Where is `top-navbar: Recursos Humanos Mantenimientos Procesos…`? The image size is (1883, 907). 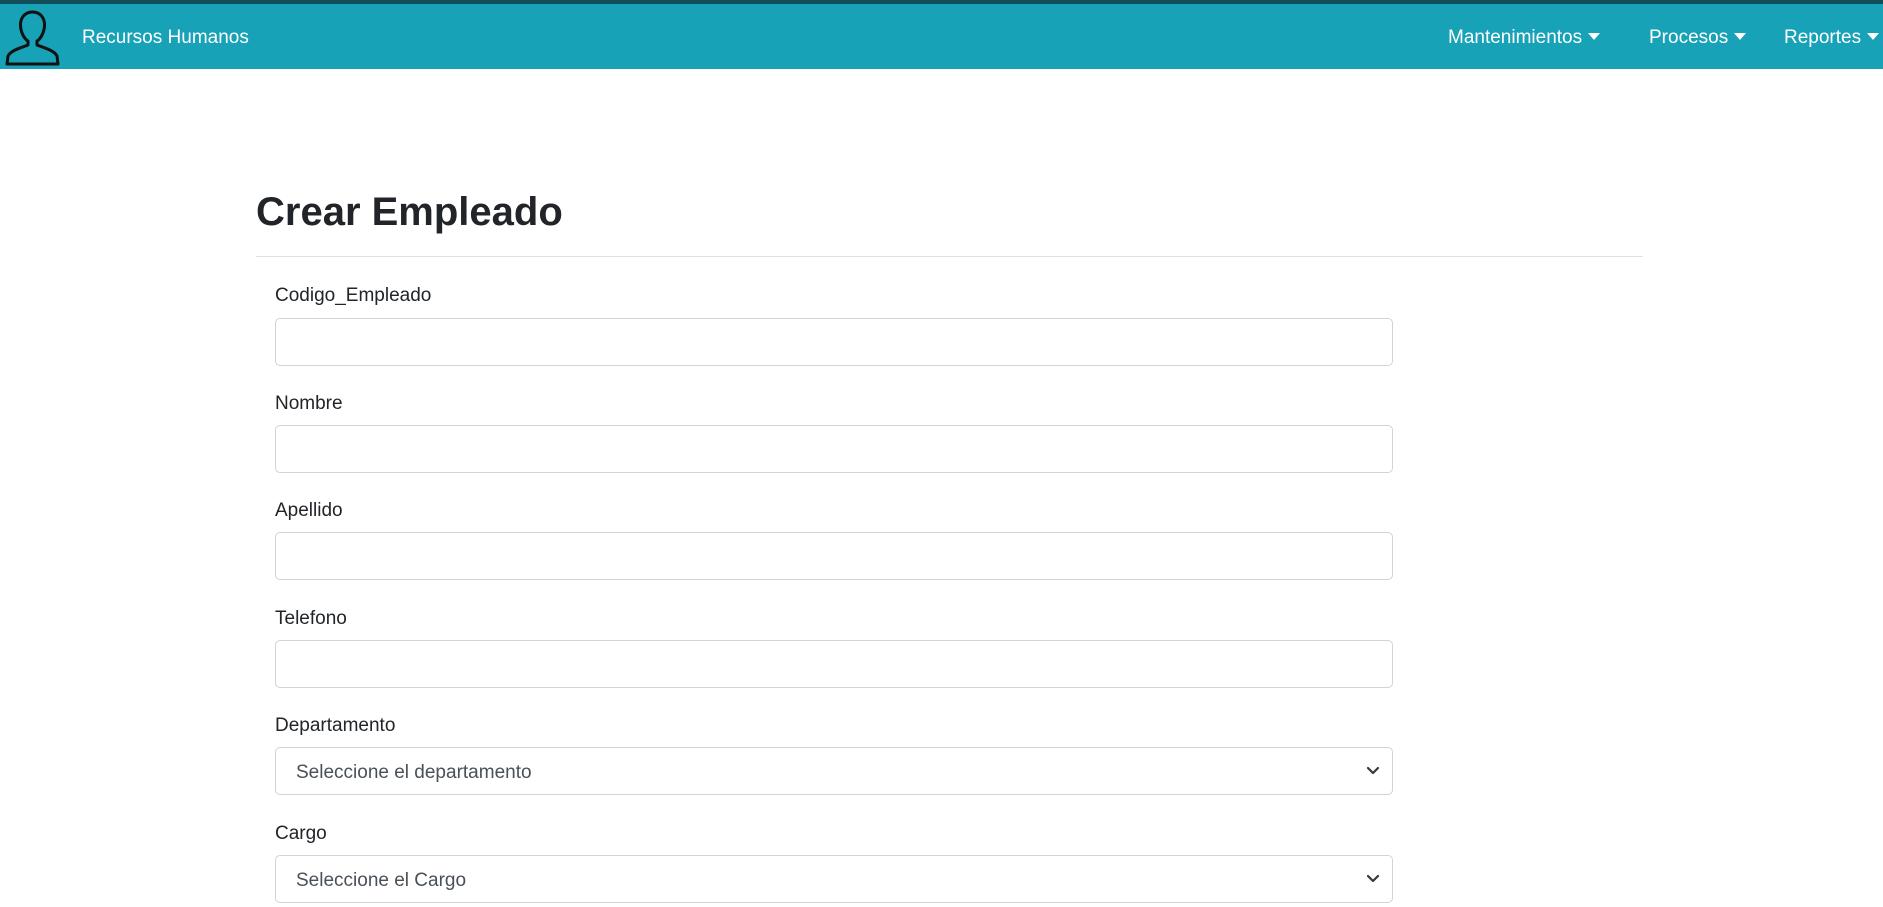 top-navbar: Recursos Humanos Mantenimientos Procesos… is located at coordinates (941, 34).